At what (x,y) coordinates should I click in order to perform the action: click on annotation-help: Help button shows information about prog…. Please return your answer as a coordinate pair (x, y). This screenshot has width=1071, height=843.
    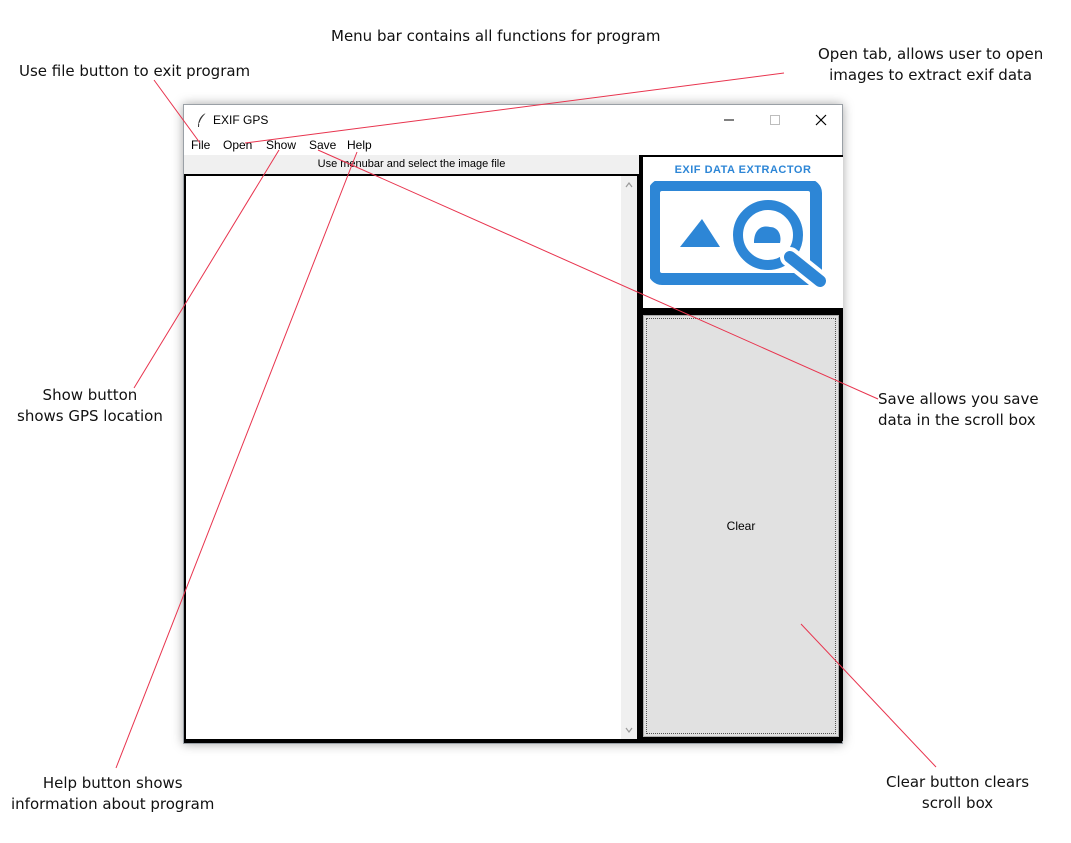
    Looking at the image, I should click on (112, 794).